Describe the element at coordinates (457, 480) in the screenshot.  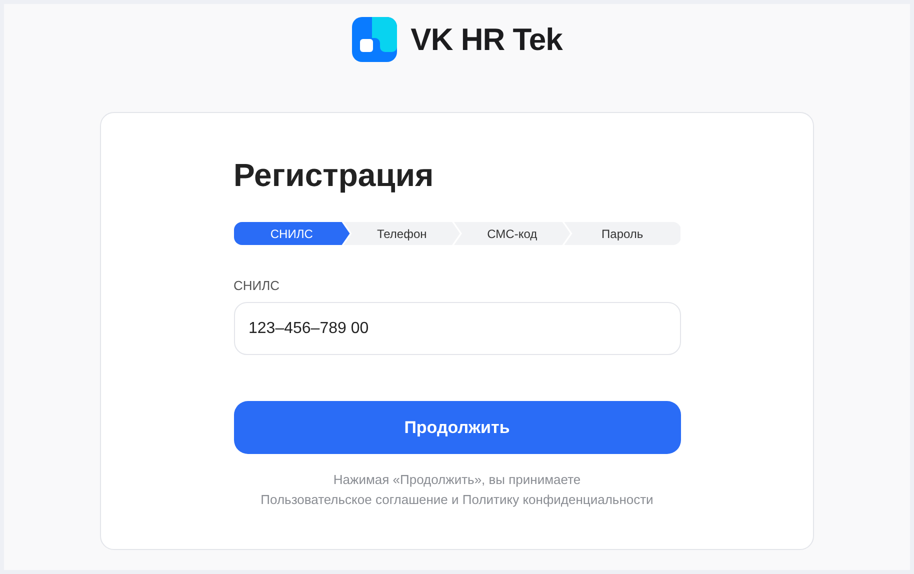
I see `terms-notice: Нажимая «Продолжить», вы принимаете` at that location.